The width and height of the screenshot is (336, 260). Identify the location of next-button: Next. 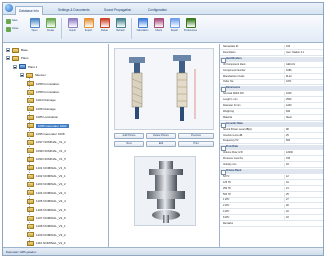
(129, 144).